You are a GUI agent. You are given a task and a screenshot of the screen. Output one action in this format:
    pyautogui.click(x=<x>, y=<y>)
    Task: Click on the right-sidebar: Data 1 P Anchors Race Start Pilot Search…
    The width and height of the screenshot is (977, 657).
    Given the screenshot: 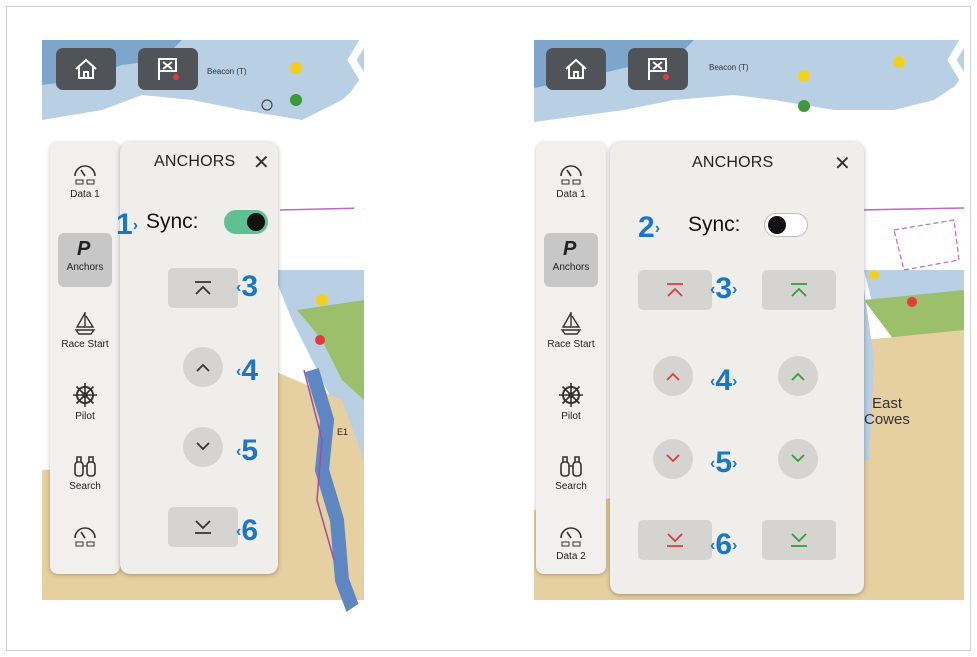 What is the action you would take?
    pyautogui.click(x=571, y=358)
    